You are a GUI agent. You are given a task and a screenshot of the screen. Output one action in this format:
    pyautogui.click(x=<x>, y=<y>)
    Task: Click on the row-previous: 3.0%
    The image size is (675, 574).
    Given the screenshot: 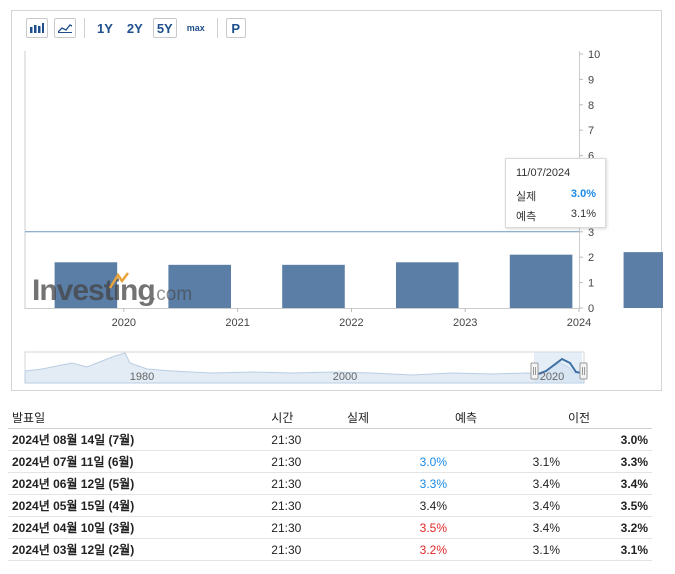 What is the action you would take?
    pyautogui.click(x=608, y=439)
    